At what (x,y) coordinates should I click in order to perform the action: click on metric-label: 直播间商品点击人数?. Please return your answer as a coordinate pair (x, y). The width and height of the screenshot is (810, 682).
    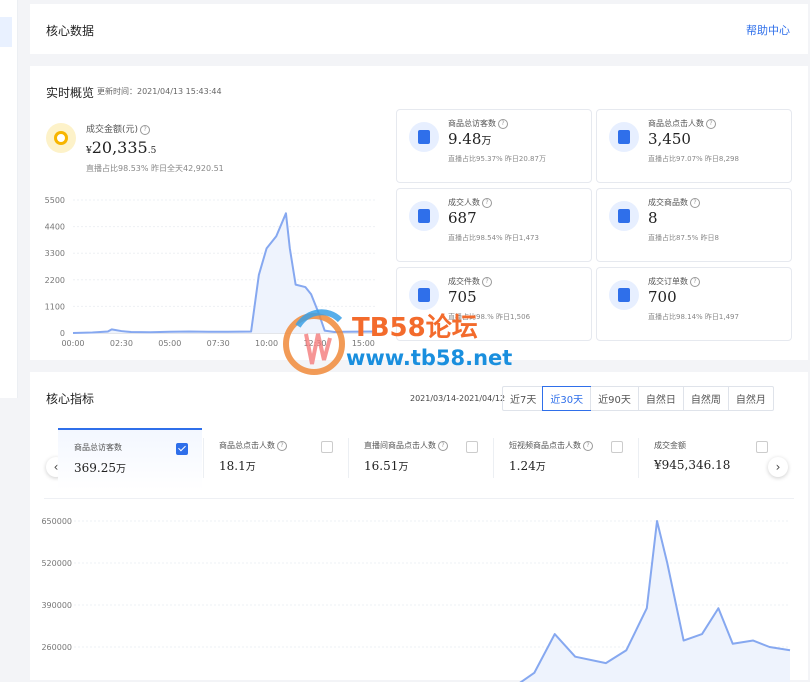
    Looking at the image, I should click on (406, 445).